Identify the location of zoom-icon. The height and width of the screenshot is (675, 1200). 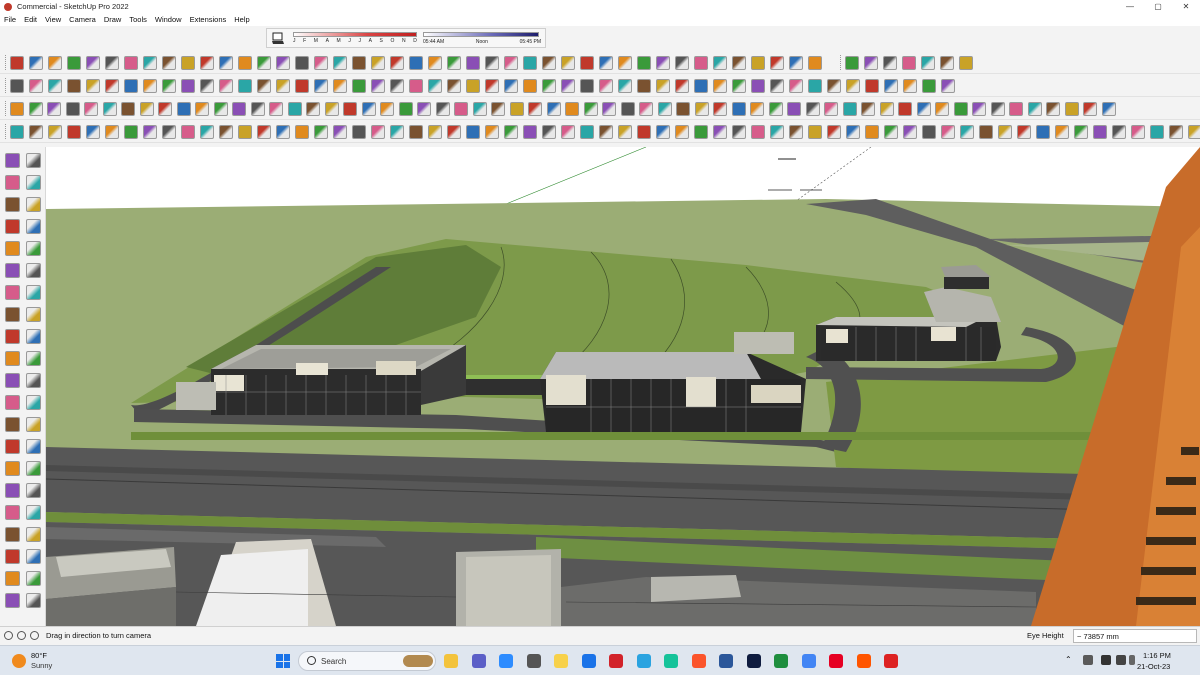
(506, 661).